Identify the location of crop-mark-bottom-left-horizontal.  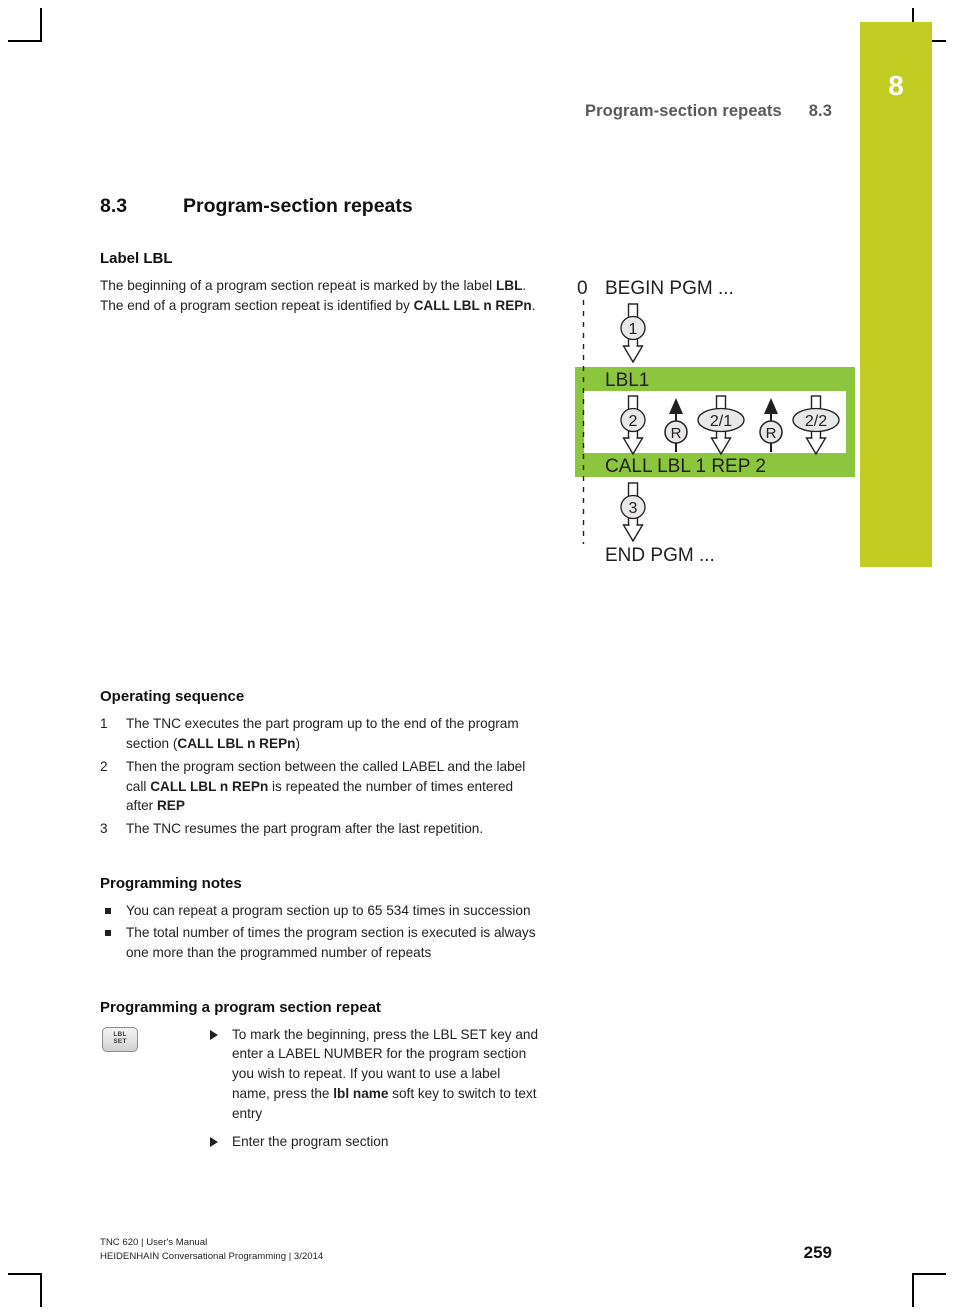
(25, 1274).